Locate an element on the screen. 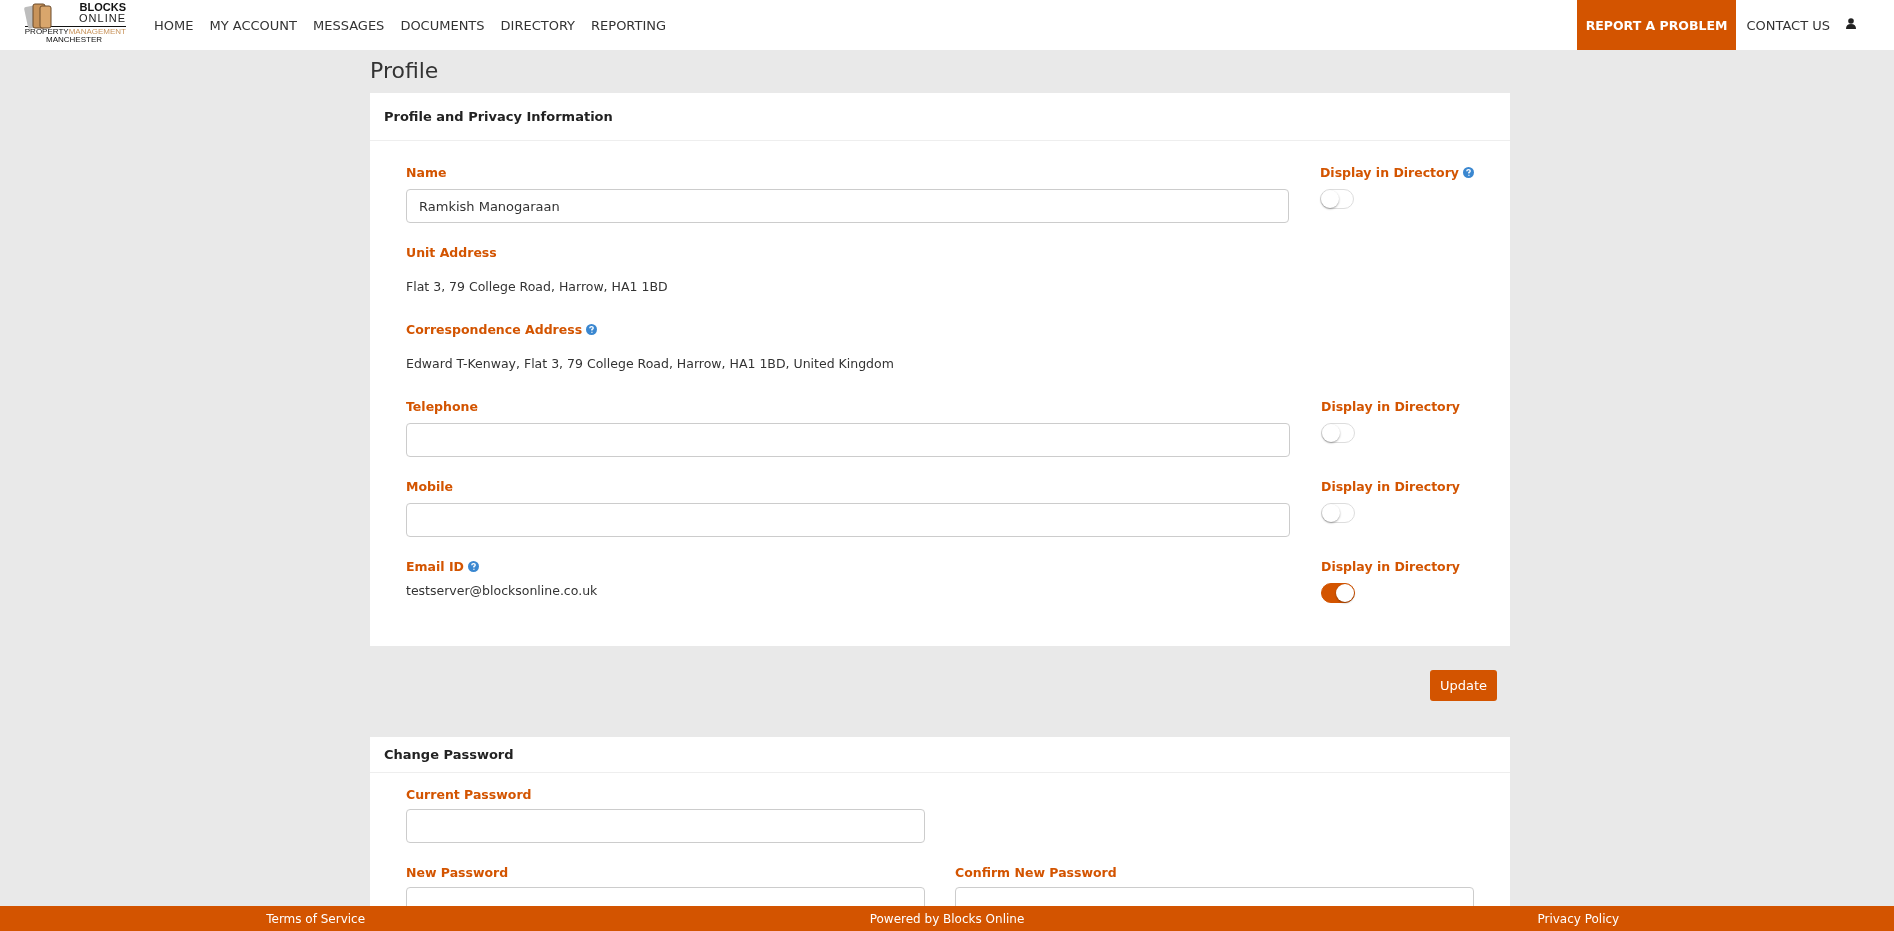 The height and width of the screenshot is (931, 1894). nav-link: HOME is located at coordinates (174, 25).